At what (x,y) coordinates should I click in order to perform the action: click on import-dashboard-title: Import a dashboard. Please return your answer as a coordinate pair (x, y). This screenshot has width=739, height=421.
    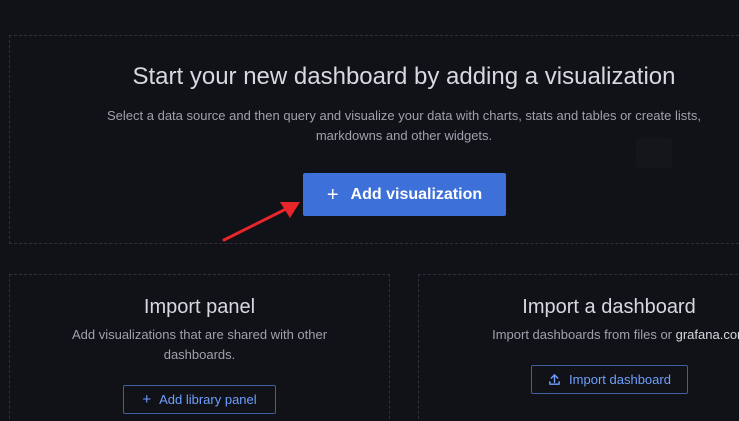
    Looking at the image, I should click on (609, 307).